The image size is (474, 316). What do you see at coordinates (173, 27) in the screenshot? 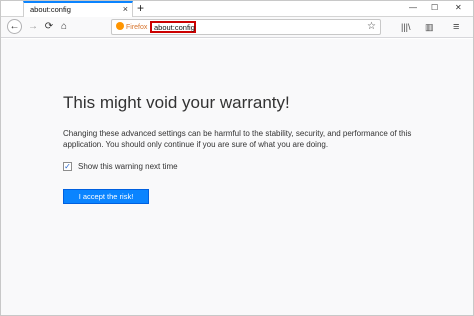
I see `url-input: about:config` at bounding box center [173, 27].